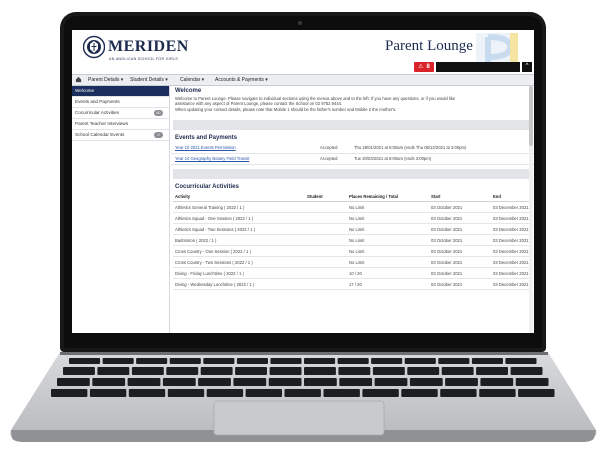  What do you see at coordinates (78, 79) in the screenshot?
I see `home-icon` at bounding box center [78, 79].